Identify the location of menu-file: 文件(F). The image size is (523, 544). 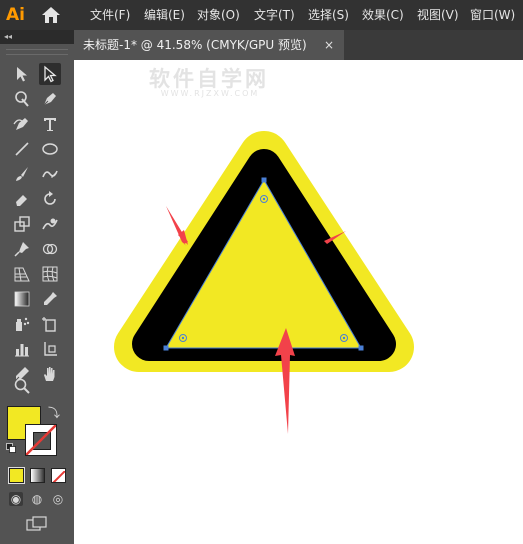
(110, 15).